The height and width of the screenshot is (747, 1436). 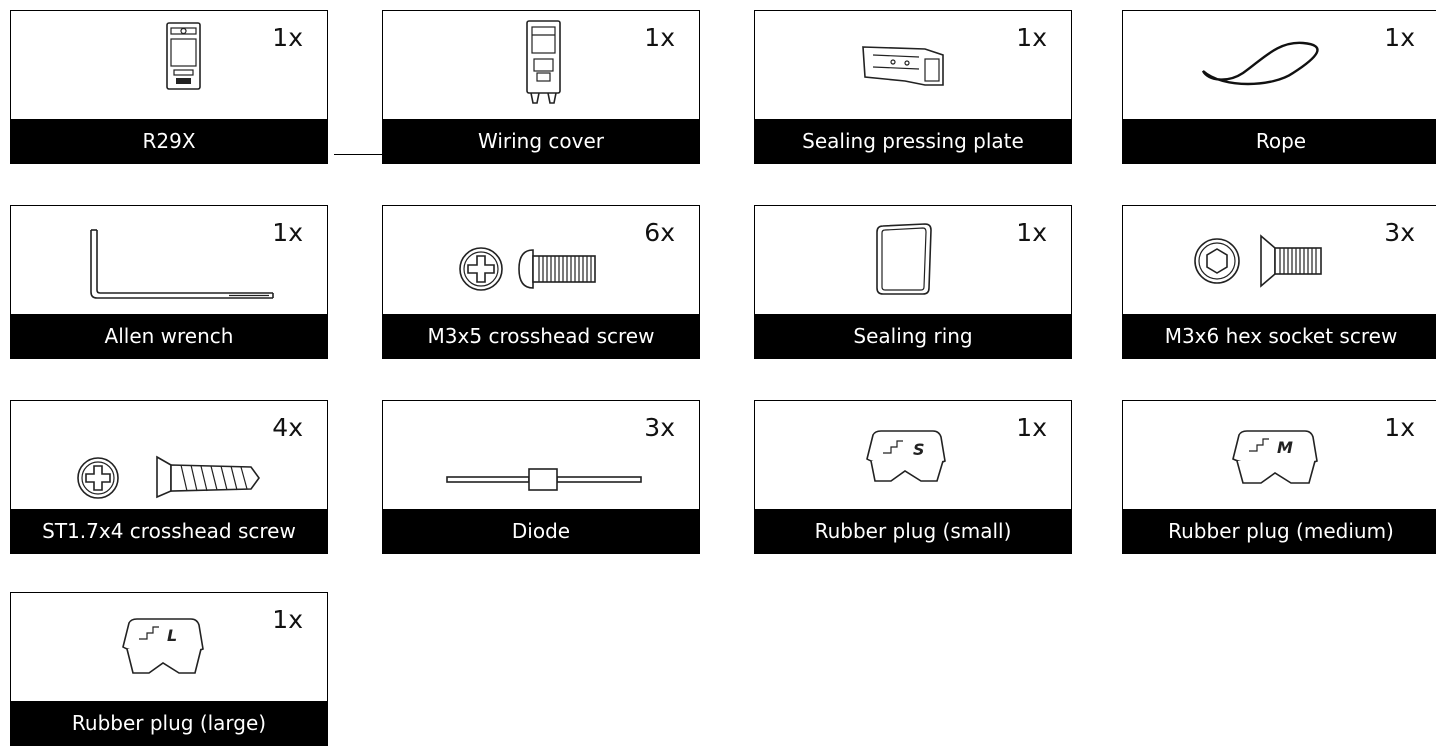 I want to click on item-card-rubber-plug-small: S 1x Rubber plug (small), so click(x=913, y=477).